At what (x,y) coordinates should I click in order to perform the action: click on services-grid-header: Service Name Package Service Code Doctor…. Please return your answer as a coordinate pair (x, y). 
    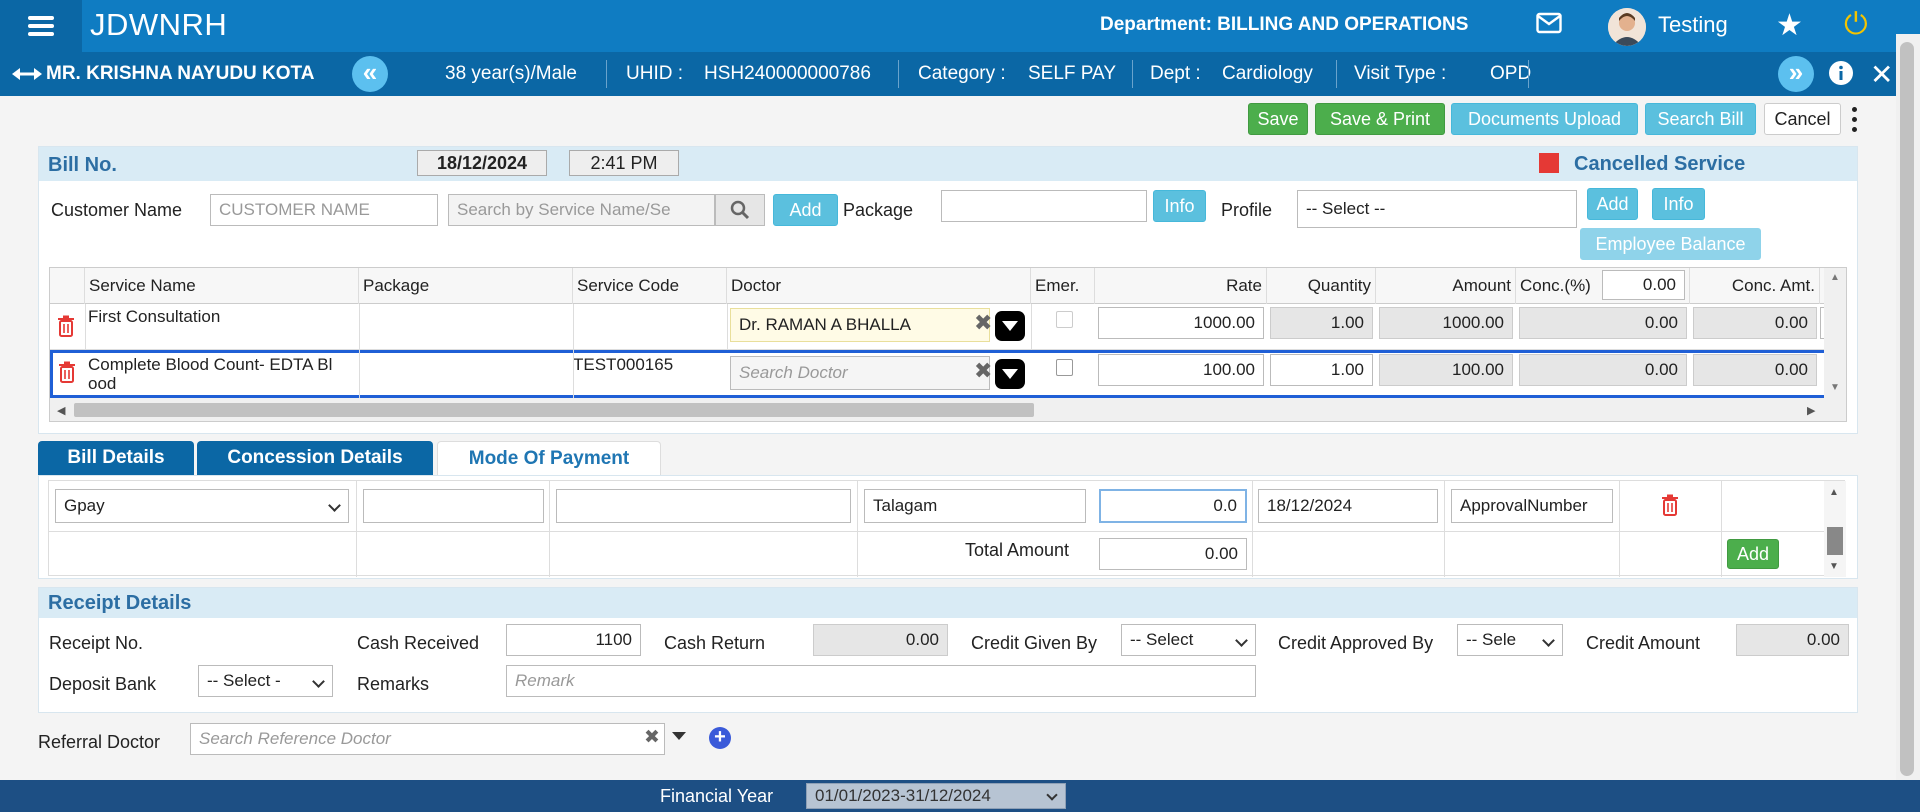
    Looking at the image, I should click on (948, 286).